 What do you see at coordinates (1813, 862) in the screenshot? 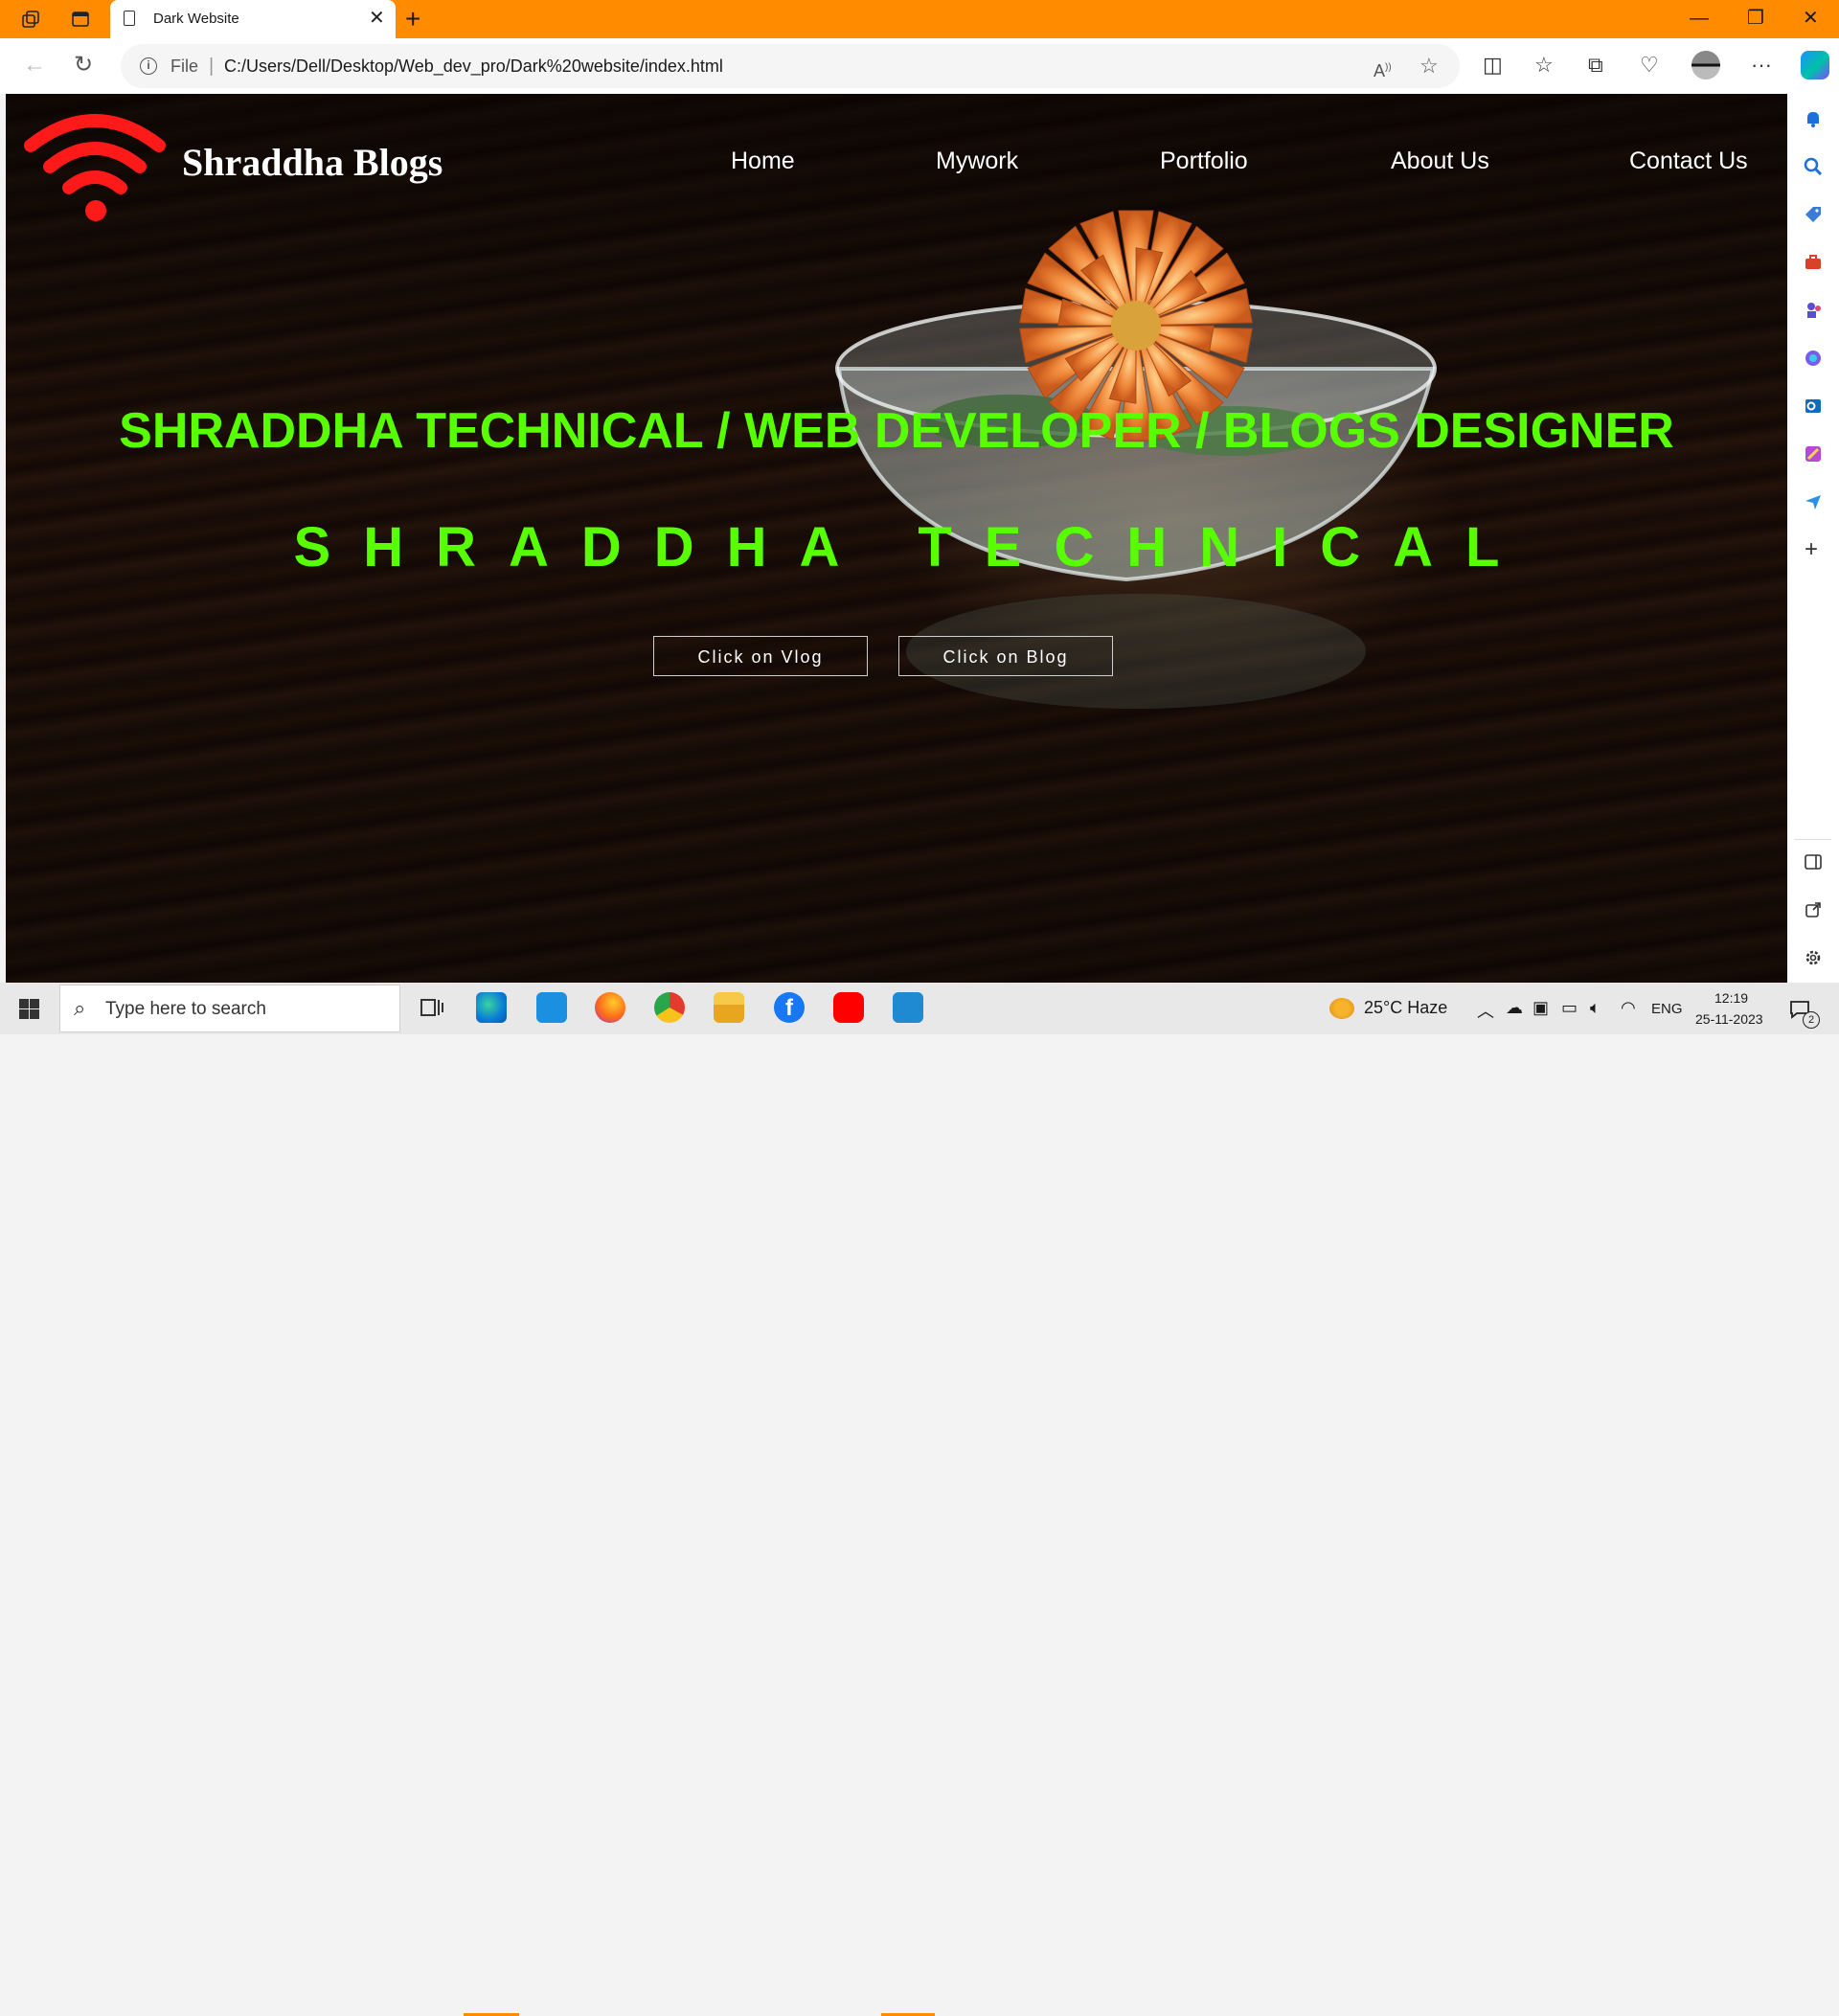
I see `hide-sidebar-icon` at bounding box center [1813, 862].